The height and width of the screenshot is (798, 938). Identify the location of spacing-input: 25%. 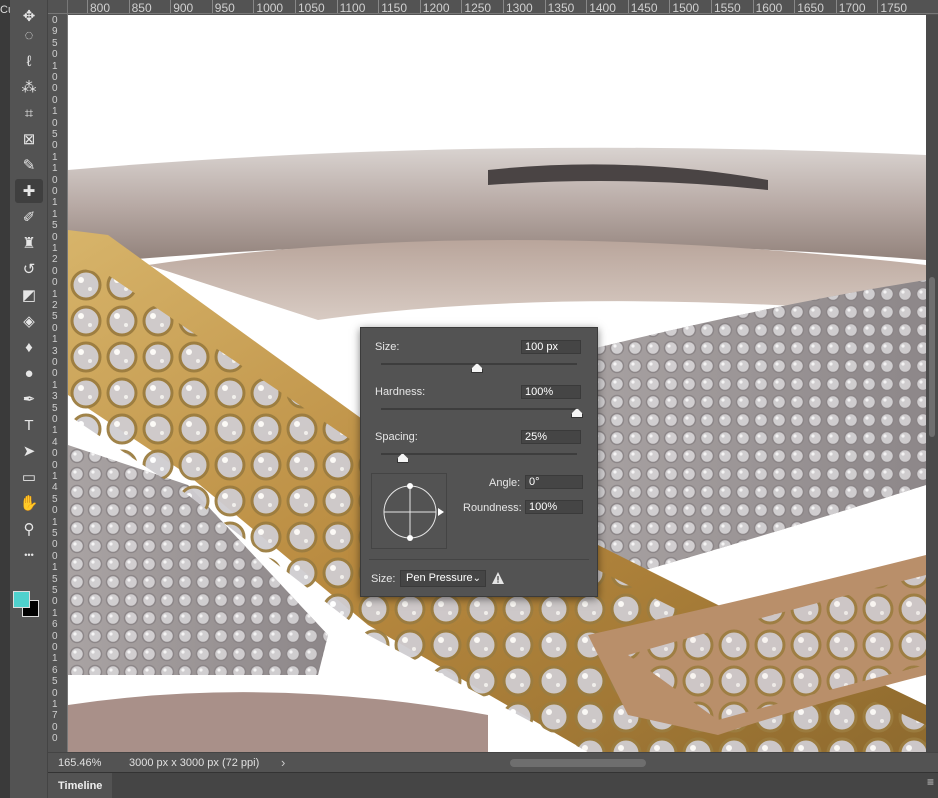
(551, 437).